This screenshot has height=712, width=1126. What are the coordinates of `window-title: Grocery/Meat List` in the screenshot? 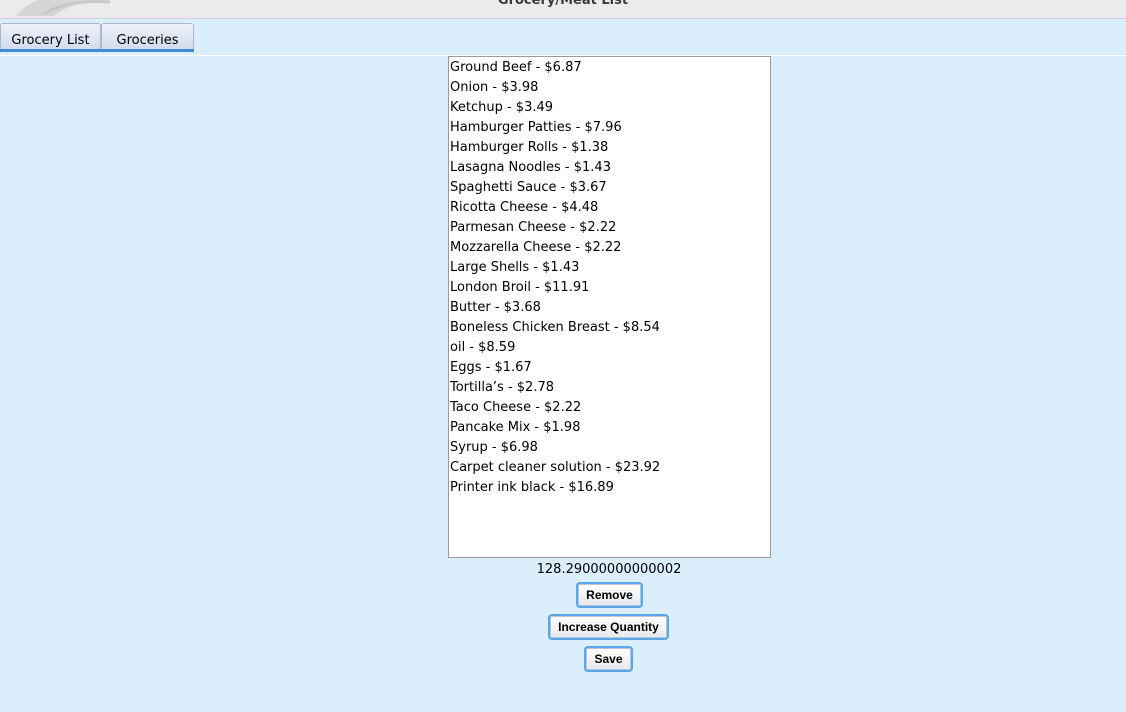 It's located at (563, 4).